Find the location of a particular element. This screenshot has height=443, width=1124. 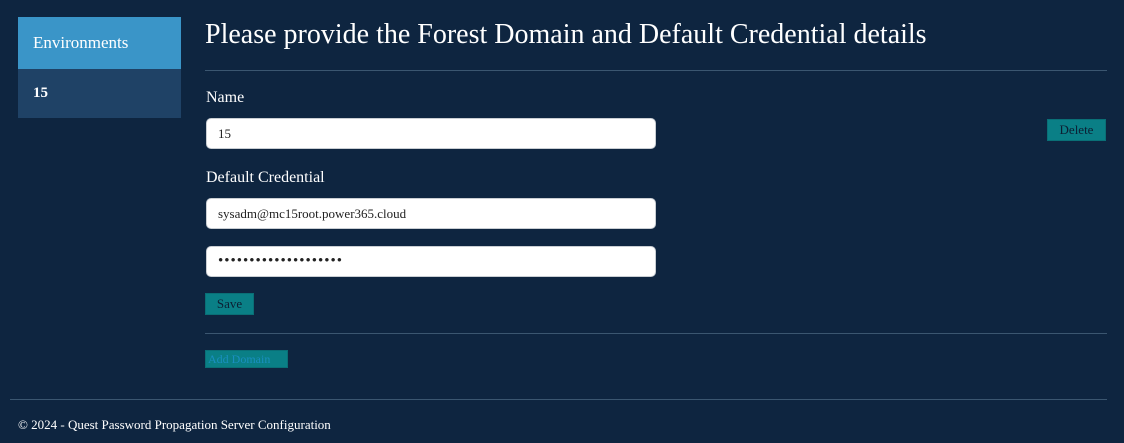

sidebar-header: Environments is located at coordinates (99, 43).